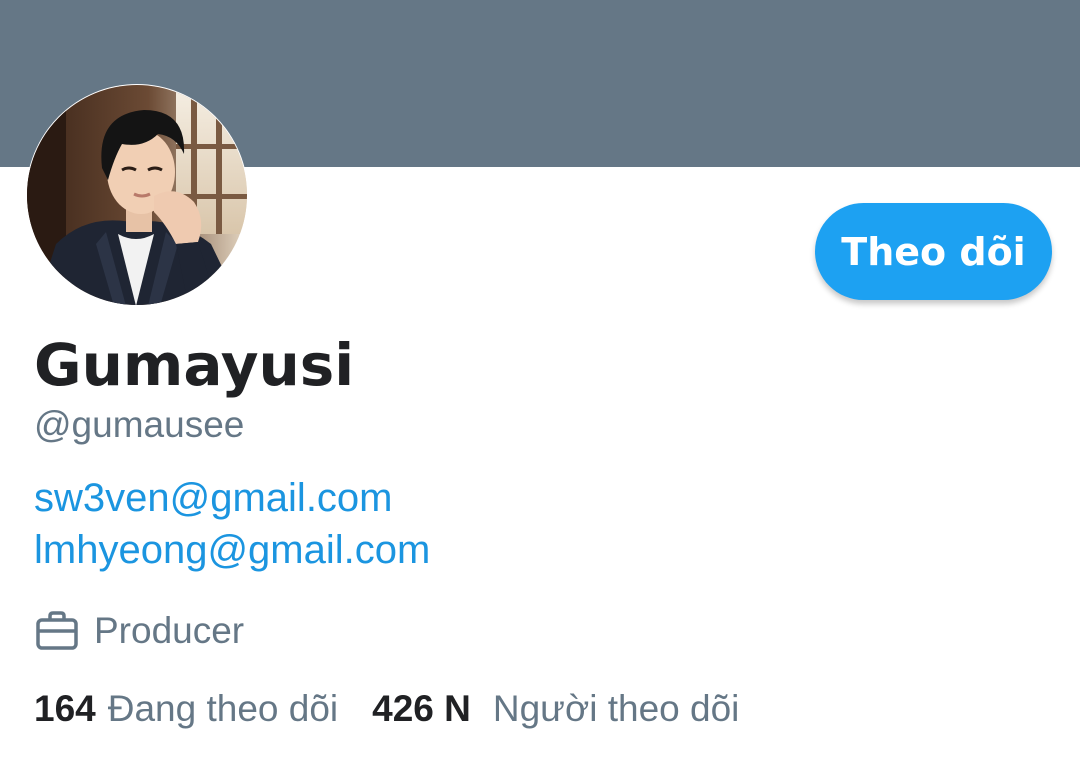 The image size is (1080, 778). Describe the element at coordinates (57, 631) in the screenshot. I see `briefcase-icon` at that location.